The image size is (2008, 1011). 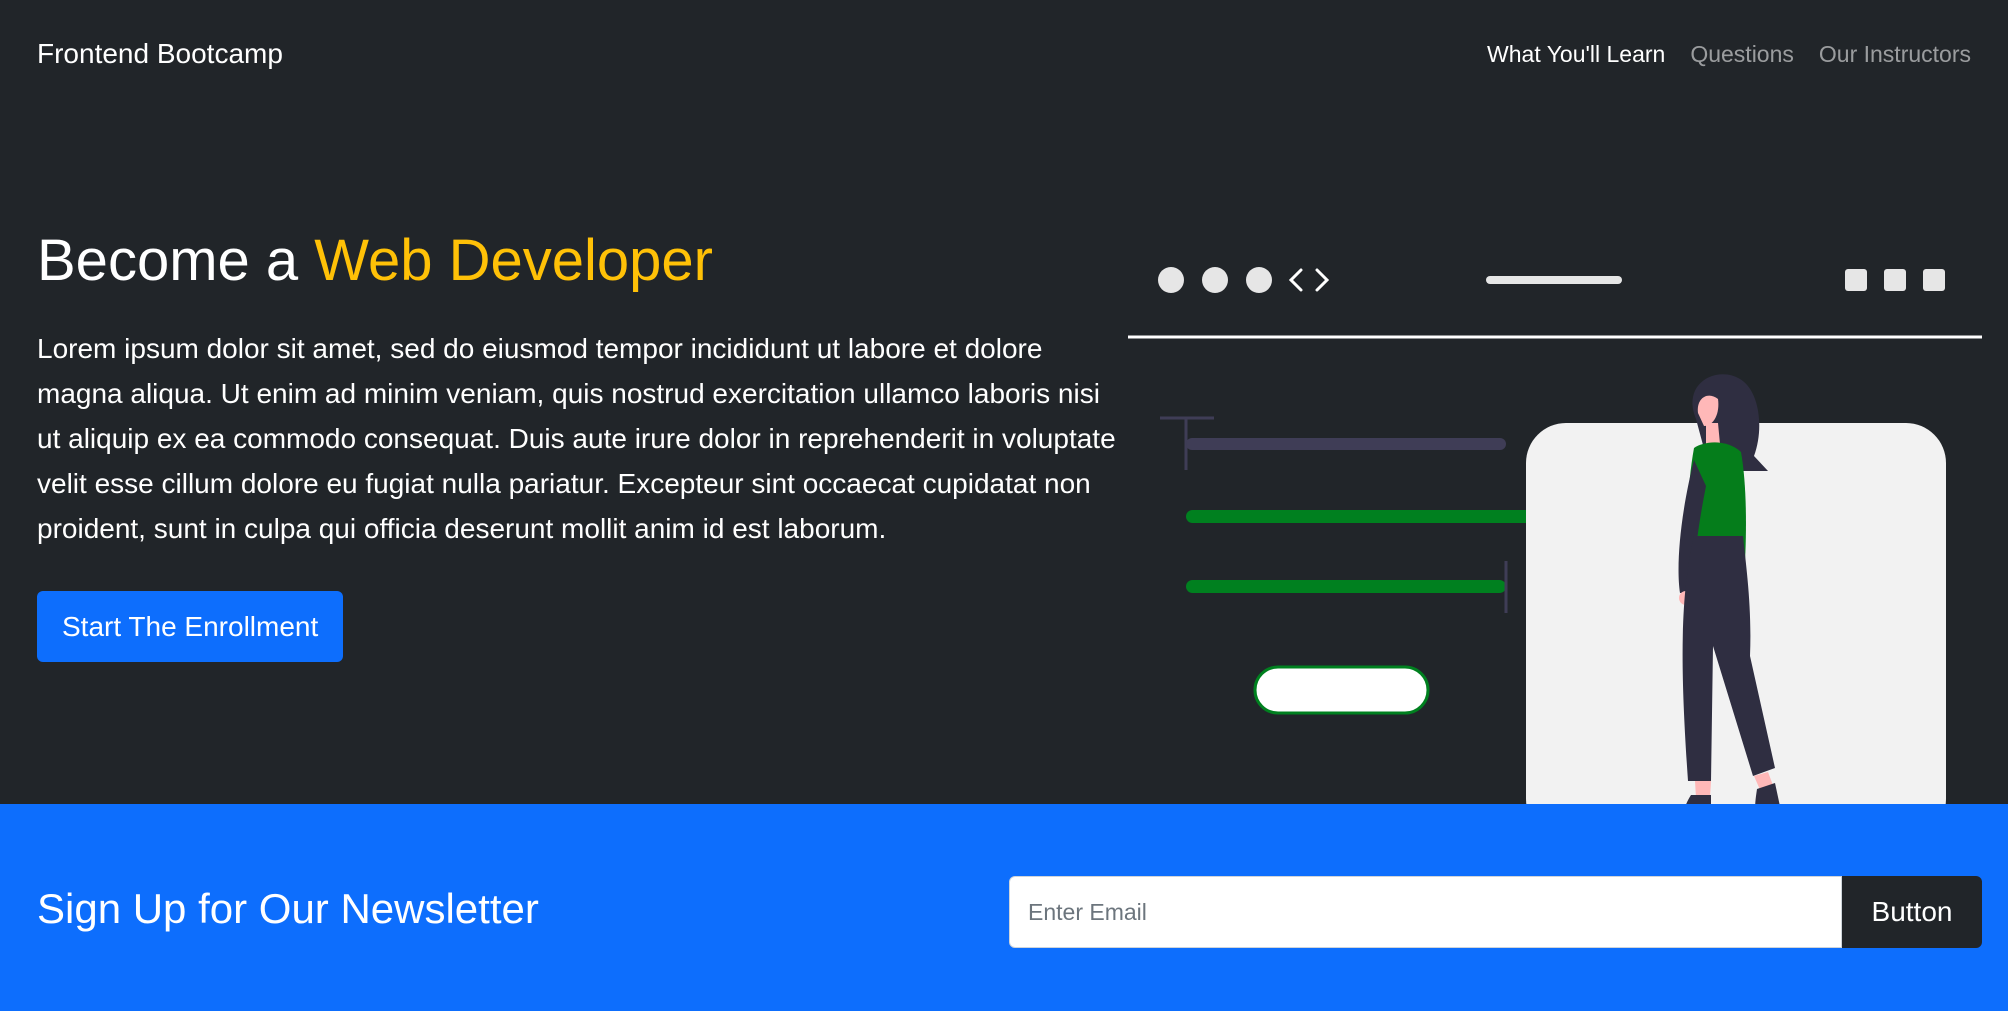 What do you see at coordinates (1912, 912) in the screenshot?
I see `newsletter-submit-button: Button` at bounding box center [1912, 912].